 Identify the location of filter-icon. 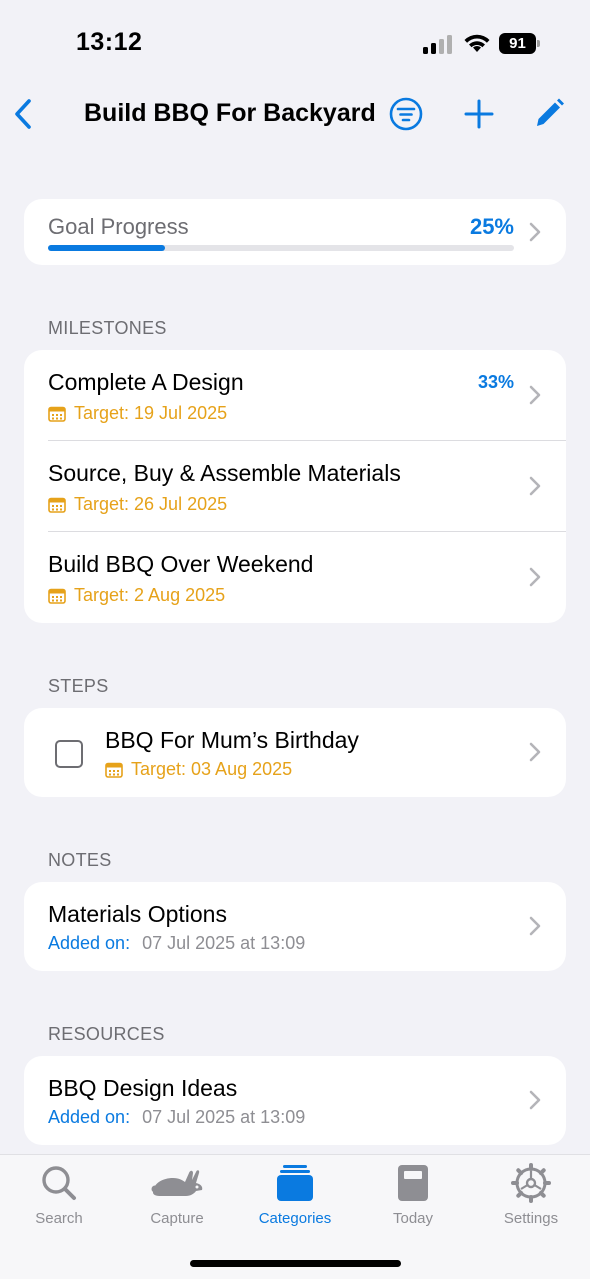
(406, 114).